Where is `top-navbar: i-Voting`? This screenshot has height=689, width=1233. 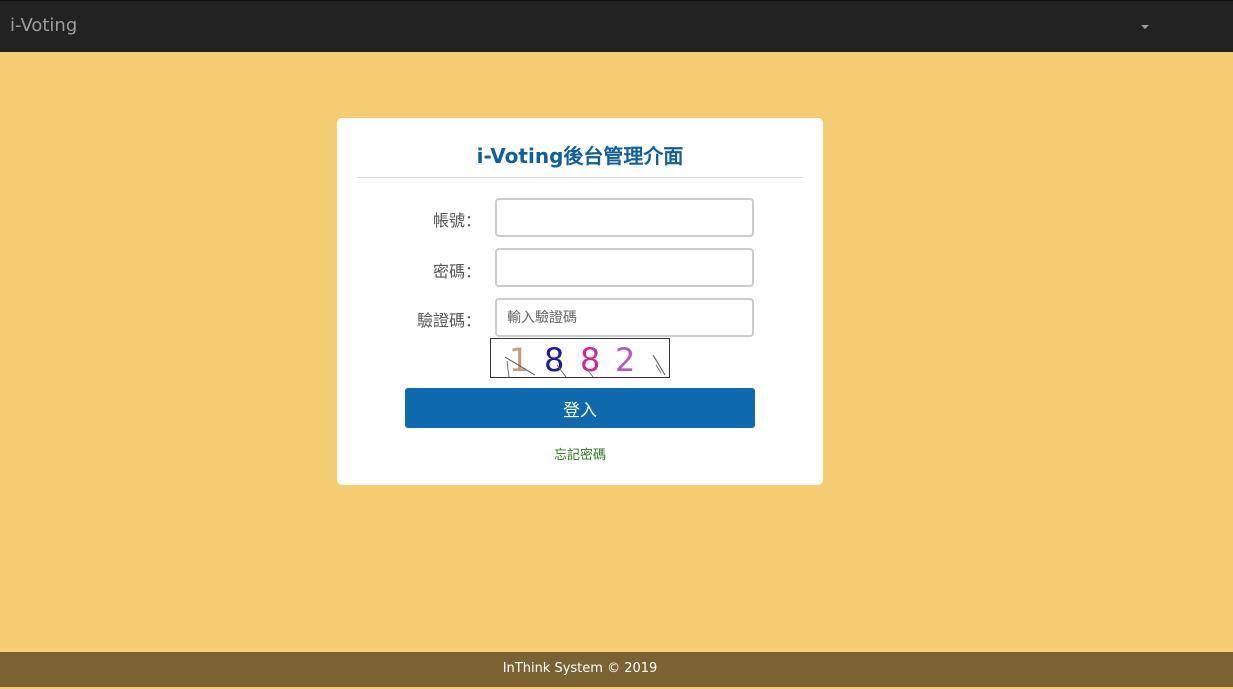
top-navbar: i-Voting is located at coordinates (616, 26).